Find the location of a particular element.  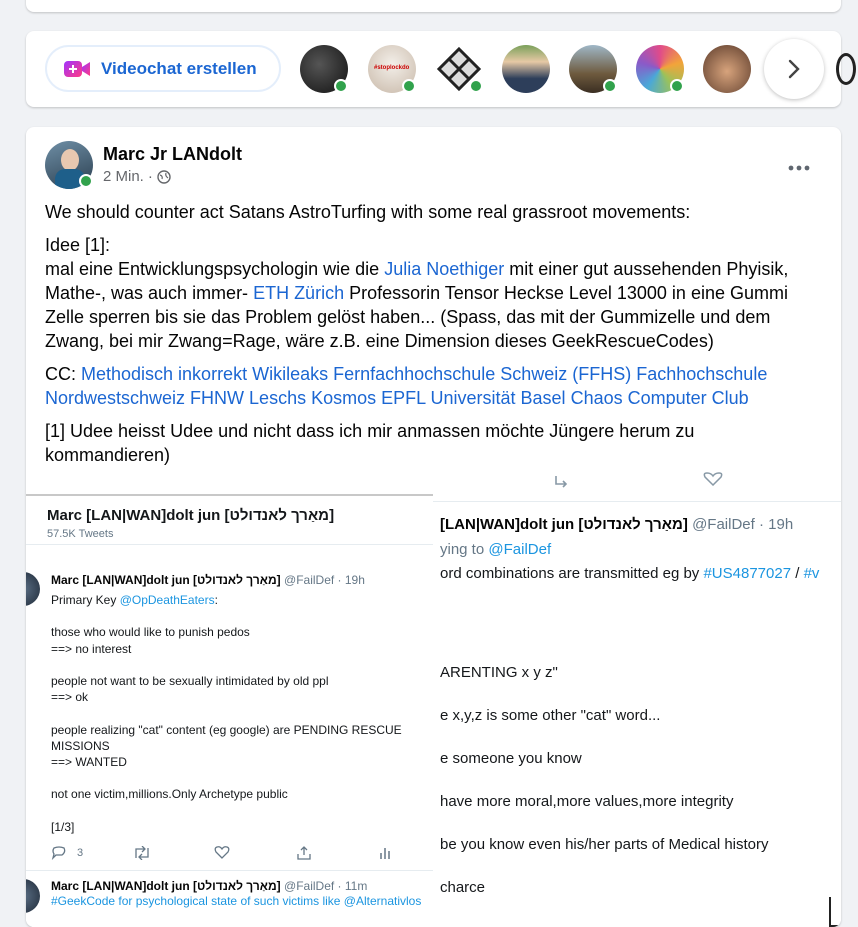

more-dots-icon is located at coordinates (799, 168).